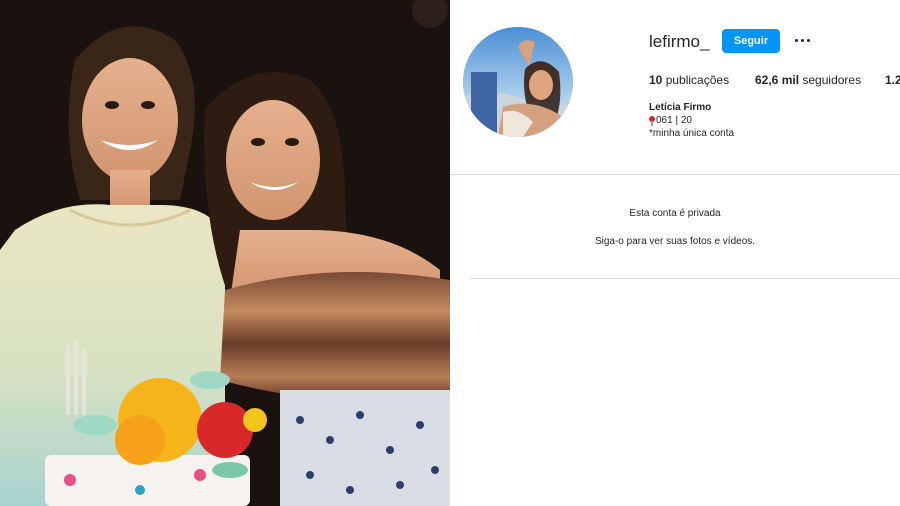  What do you see at coordinates (675, 213) in the screenshot?
I see `private-account-title: Esta conta é privada` at bounding box center [675, 213].